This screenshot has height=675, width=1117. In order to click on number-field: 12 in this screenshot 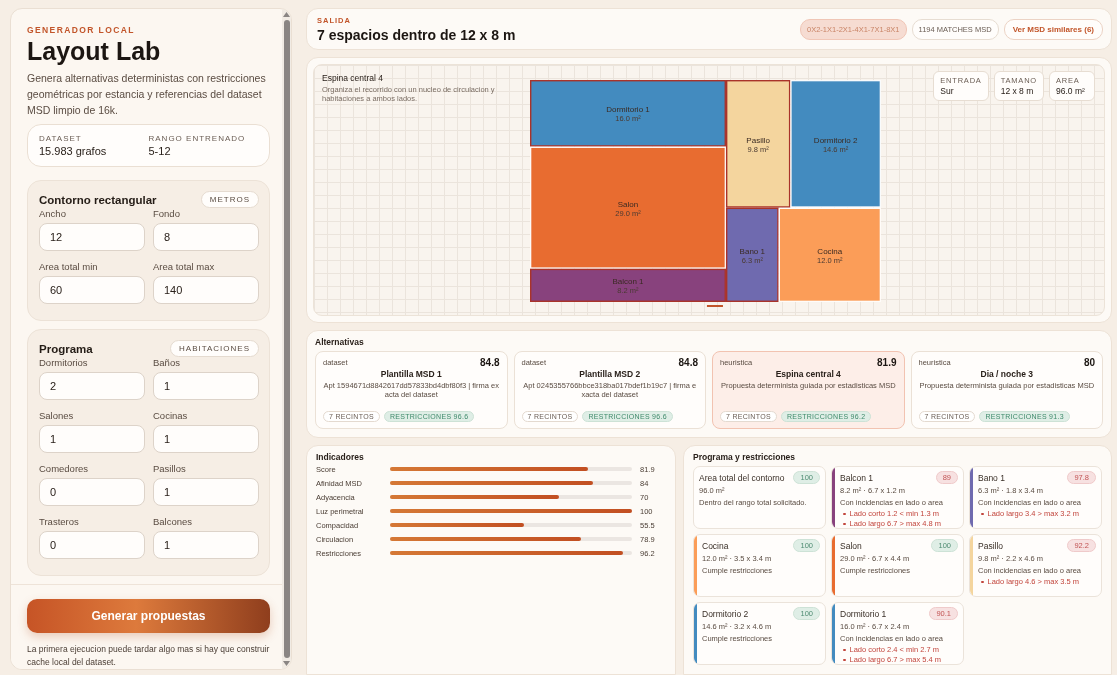, I will do `click(92, 237)`.